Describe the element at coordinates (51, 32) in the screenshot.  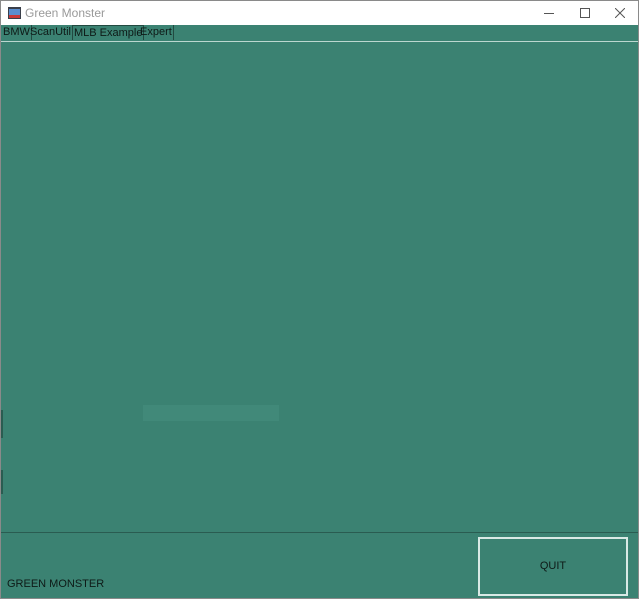
I see `tab-scanutil: ScanUtil` at that location.